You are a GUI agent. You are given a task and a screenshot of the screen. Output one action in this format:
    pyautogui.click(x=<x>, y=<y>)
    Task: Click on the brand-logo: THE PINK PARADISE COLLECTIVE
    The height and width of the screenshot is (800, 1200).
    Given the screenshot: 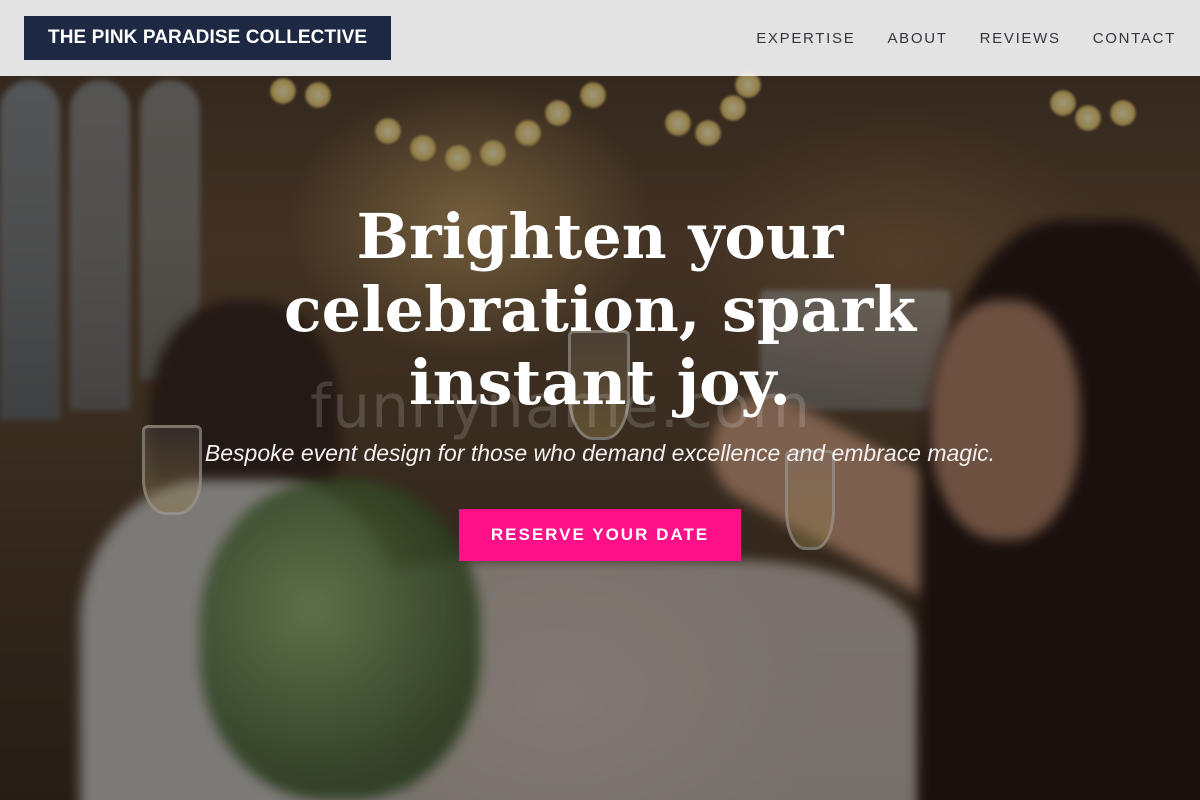 What is the action you would take?
    pyautogui.click(x=208, y=38)
    